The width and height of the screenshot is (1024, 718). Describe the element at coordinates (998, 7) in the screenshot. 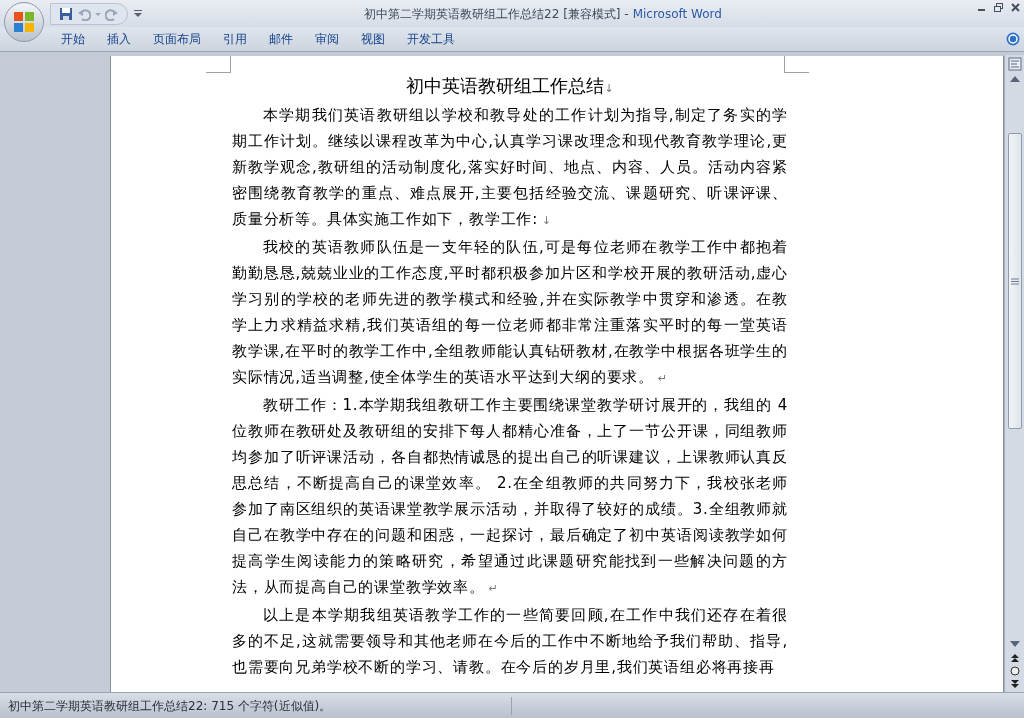

I see `restore-icon` at that location.